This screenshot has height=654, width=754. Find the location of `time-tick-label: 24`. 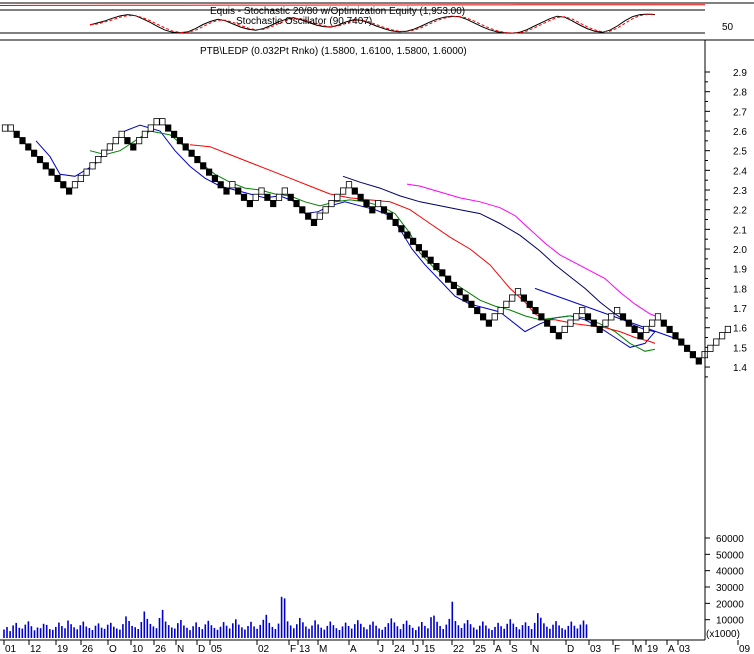

time-tick-label: 24 is located at coordinates (400, 649).